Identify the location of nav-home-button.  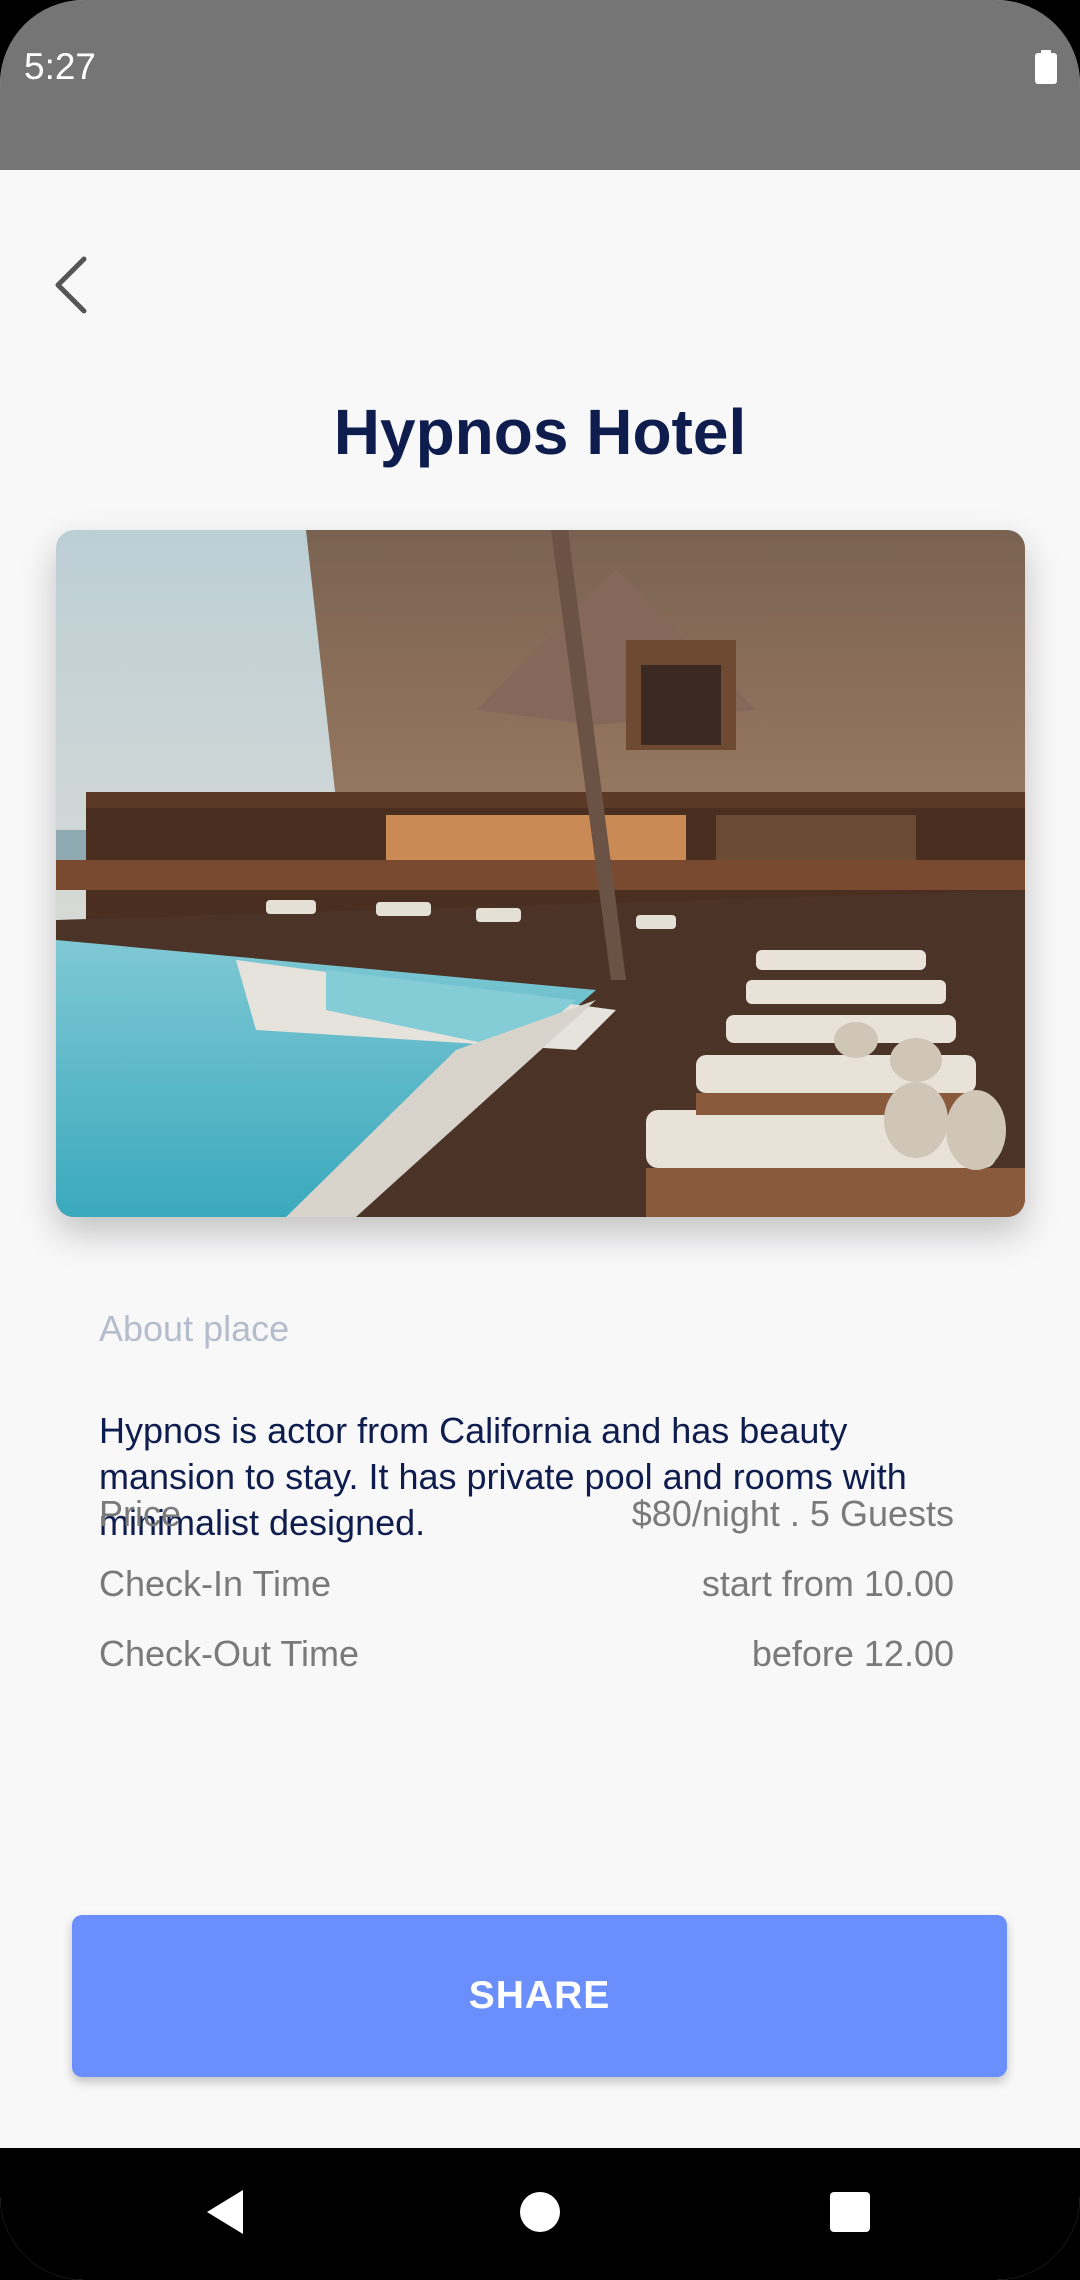
(540, 2214).